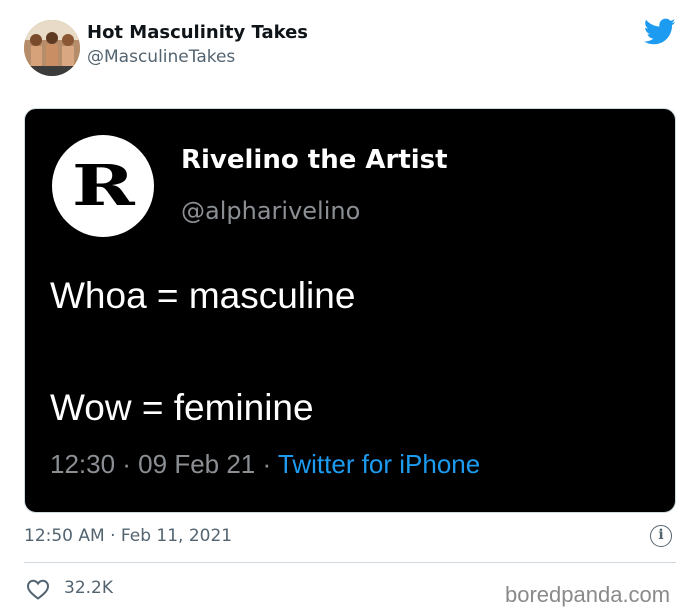 The image size is (700, 616). What do you see at coordinates (203, 295) in the screenshot?
I see `inner-text-line-1: Whoa = masculine` at bounding box center [203, 295].